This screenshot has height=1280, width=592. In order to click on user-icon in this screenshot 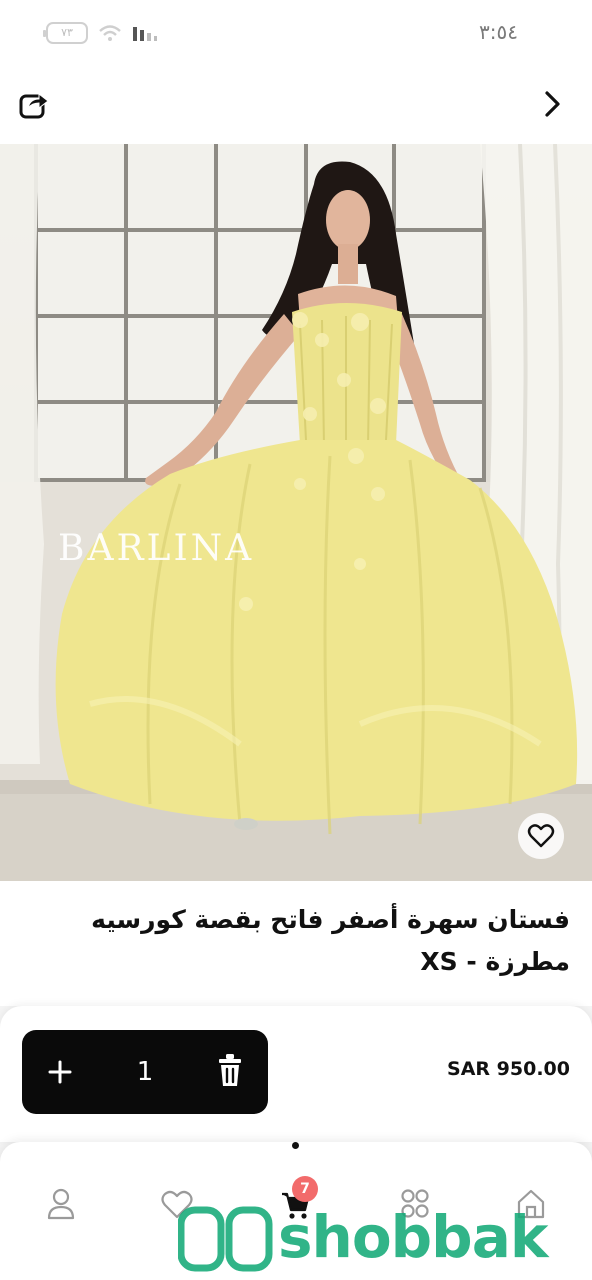, I will do `click(61, 1204)`.